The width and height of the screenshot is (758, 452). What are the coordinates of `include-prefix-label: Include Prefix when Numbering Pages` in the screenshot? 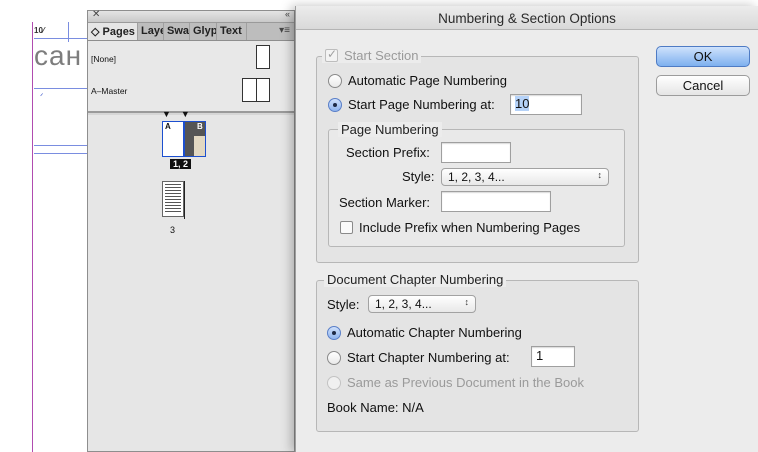 It's located at (470, 227).